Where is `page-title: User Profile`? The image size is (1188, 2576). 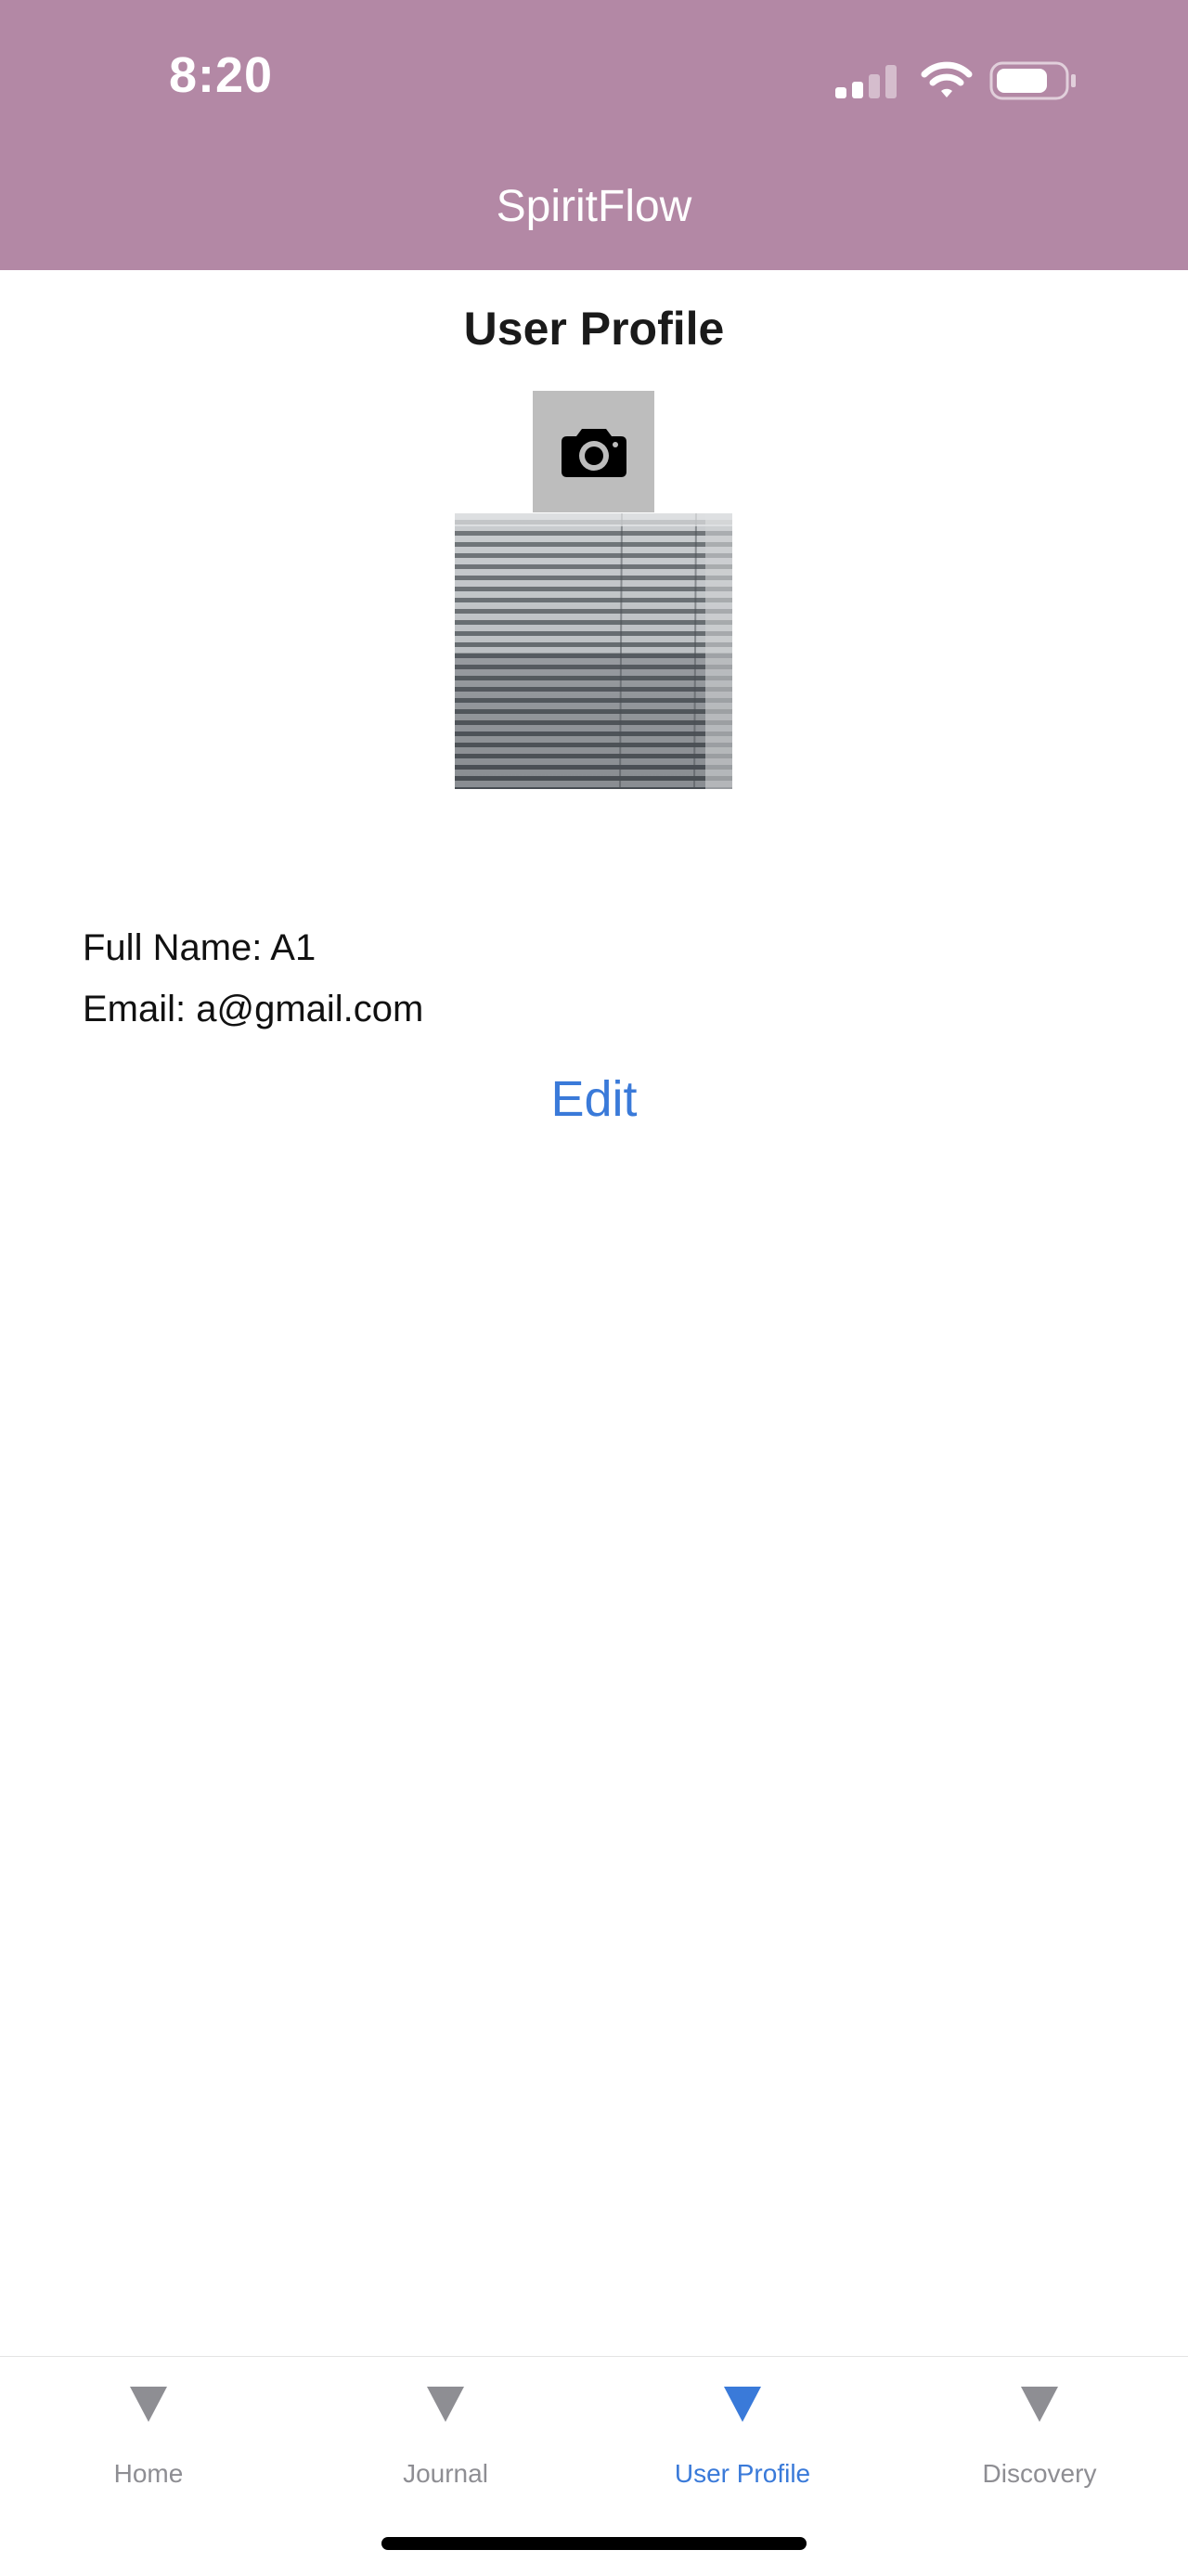 page-title: User Profile is located at coordinates (594, 329).